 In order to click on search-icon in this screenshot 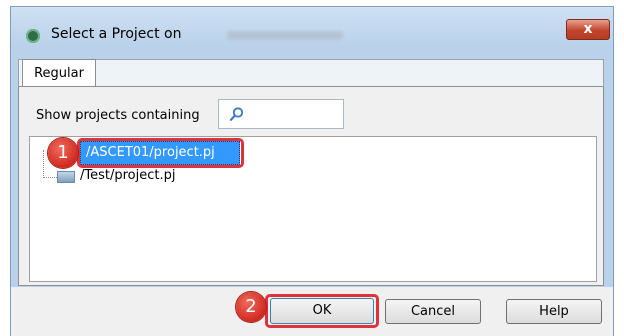, I will do `click(236, 114)`.